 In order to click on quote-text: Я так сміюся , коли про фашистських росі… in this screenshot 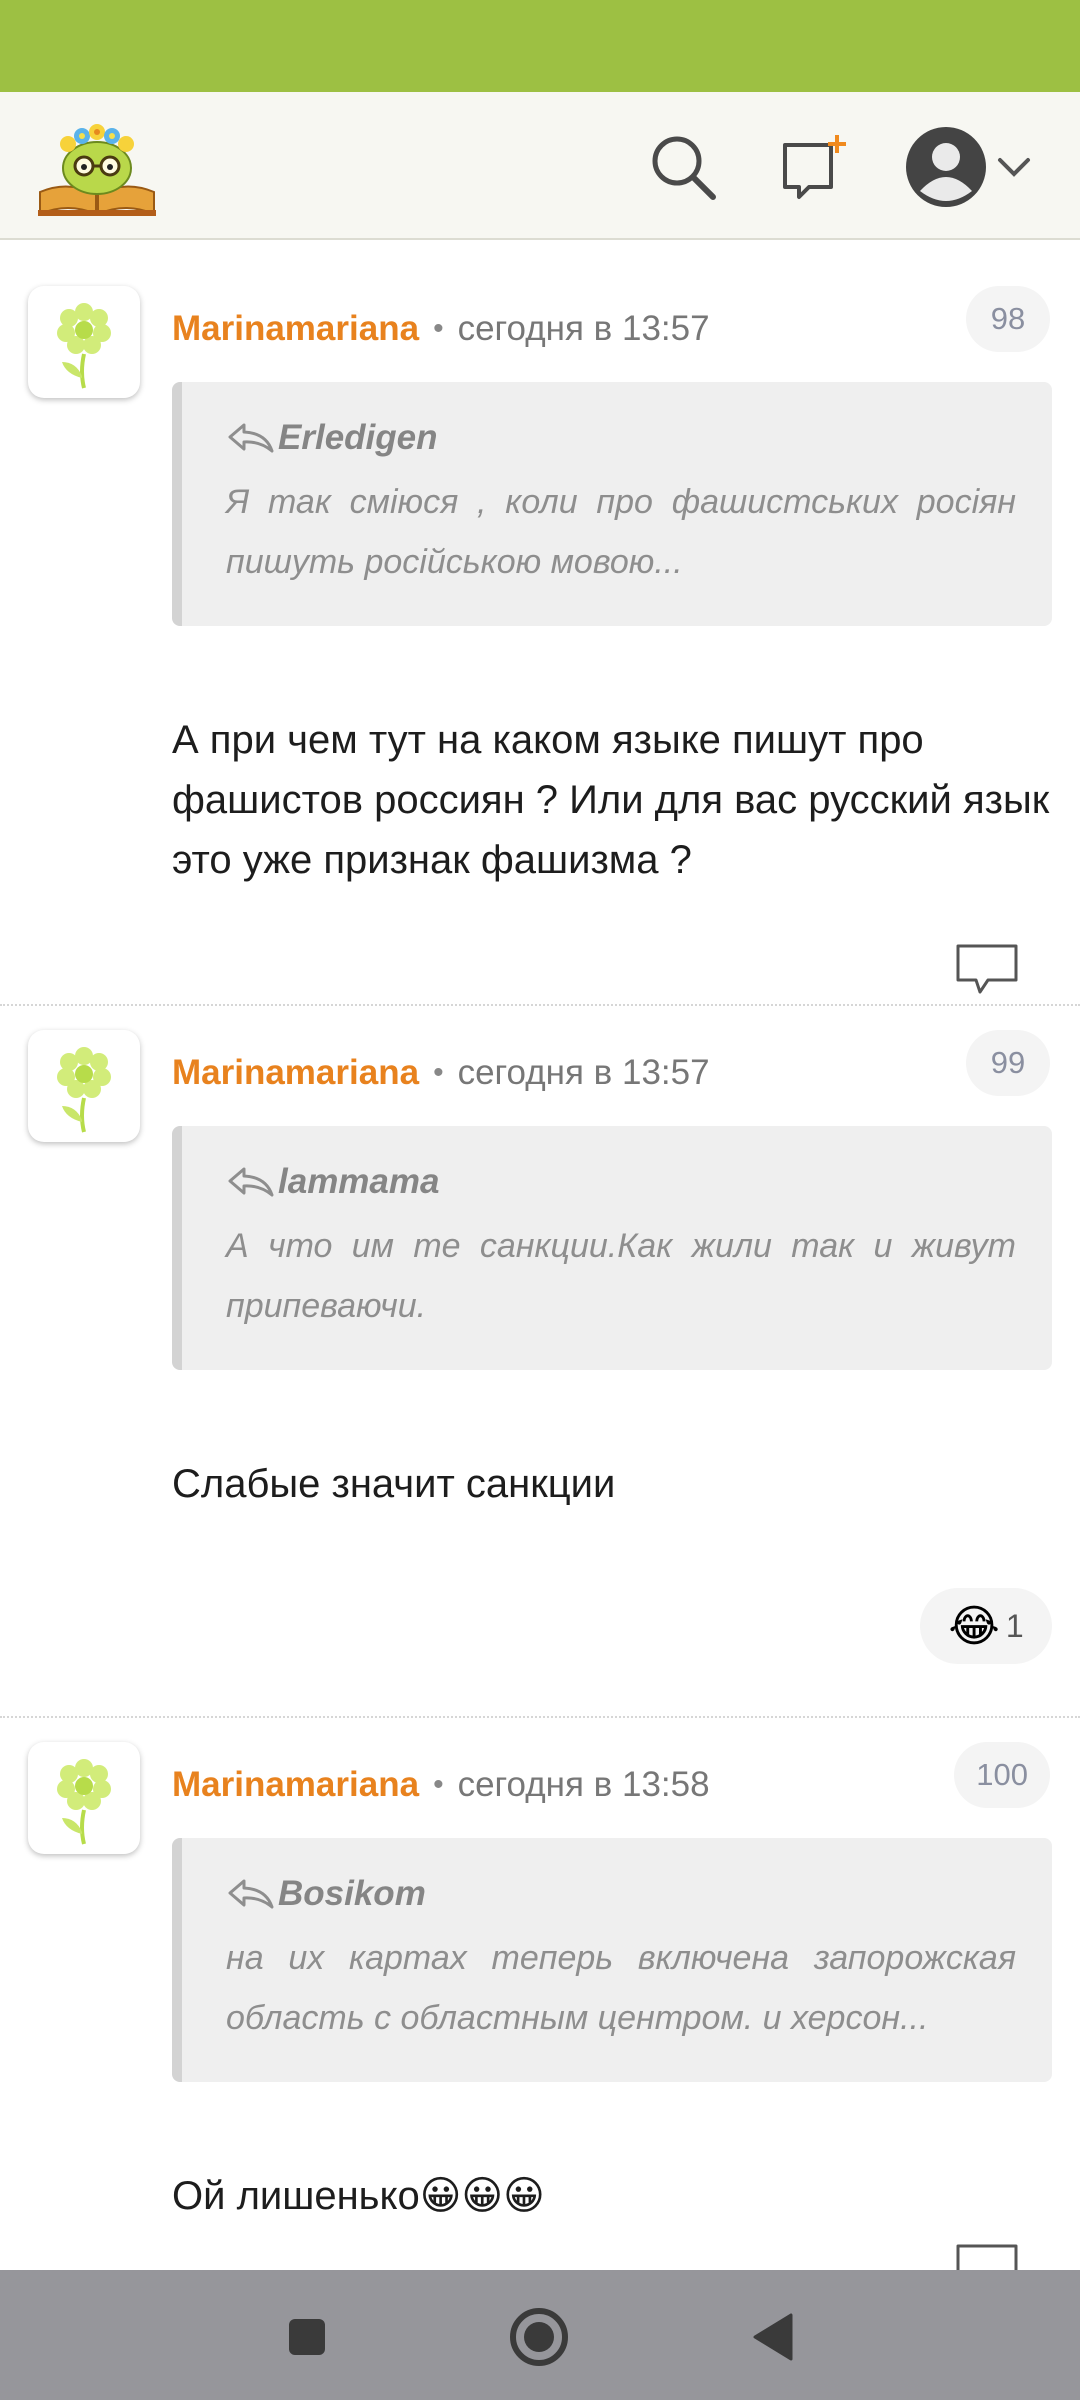, I will do `click(621, 532)`.